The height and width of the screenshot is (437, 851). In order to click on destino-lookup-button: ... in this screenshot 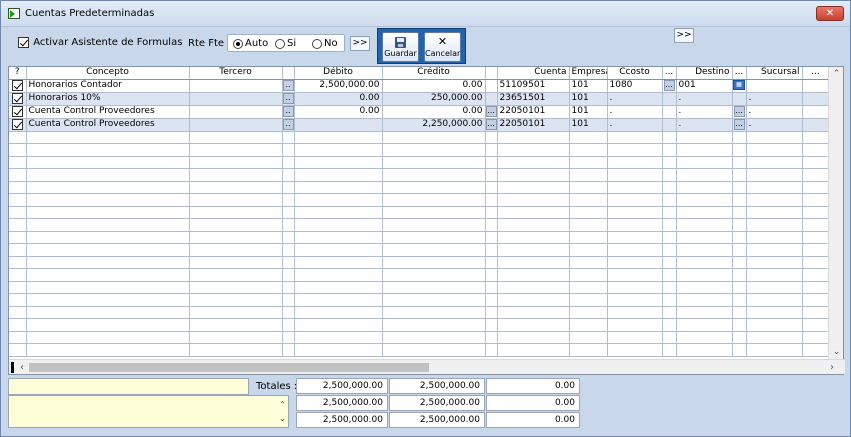, I will do `click(739, 124)`.